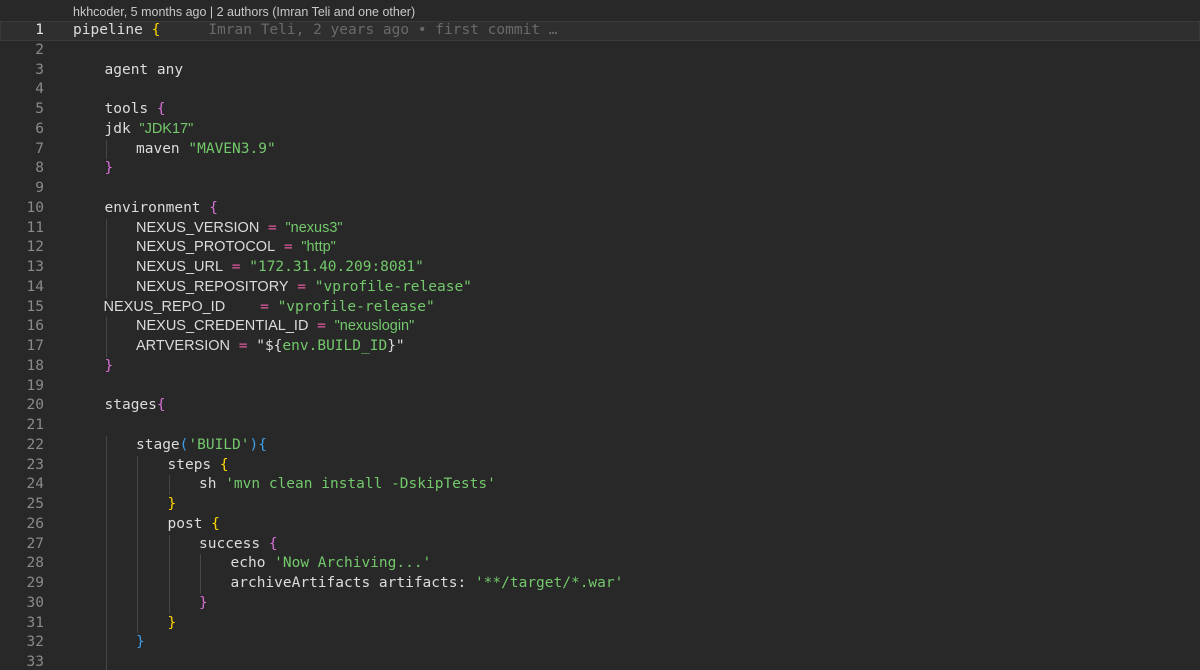 The width and height of the screenshot is (1200, 670). Describe the element at coordinates (201, 446) in the screenshot. I see `code-text: stage('BUILD'){` at that location.